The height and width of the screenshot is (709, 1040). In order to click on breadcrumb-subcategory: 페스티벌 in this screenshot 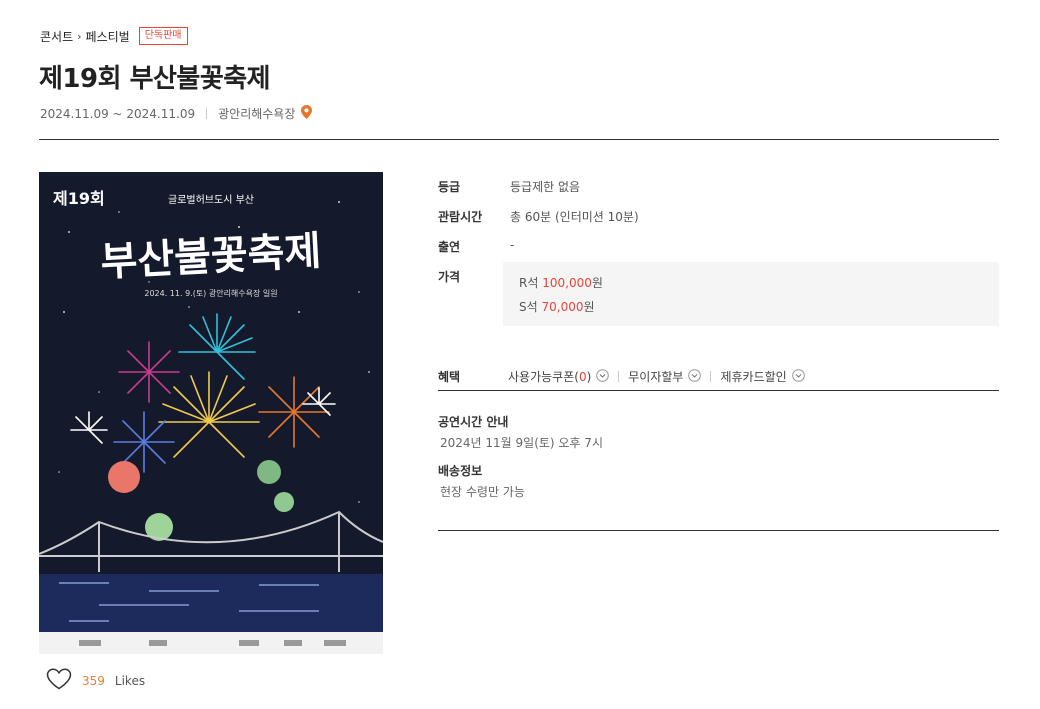, I will do `click(108, 36)`.